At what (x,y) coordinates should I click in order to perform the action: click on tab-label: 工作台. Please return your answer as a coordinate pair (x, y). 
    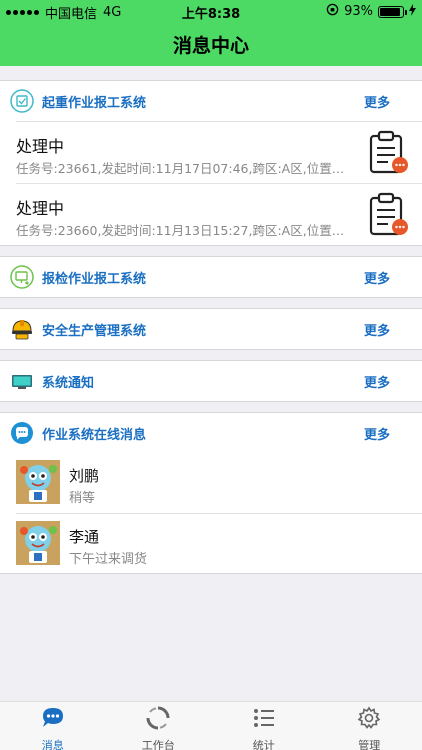
    Looking at the image, I should click on (158, 744).